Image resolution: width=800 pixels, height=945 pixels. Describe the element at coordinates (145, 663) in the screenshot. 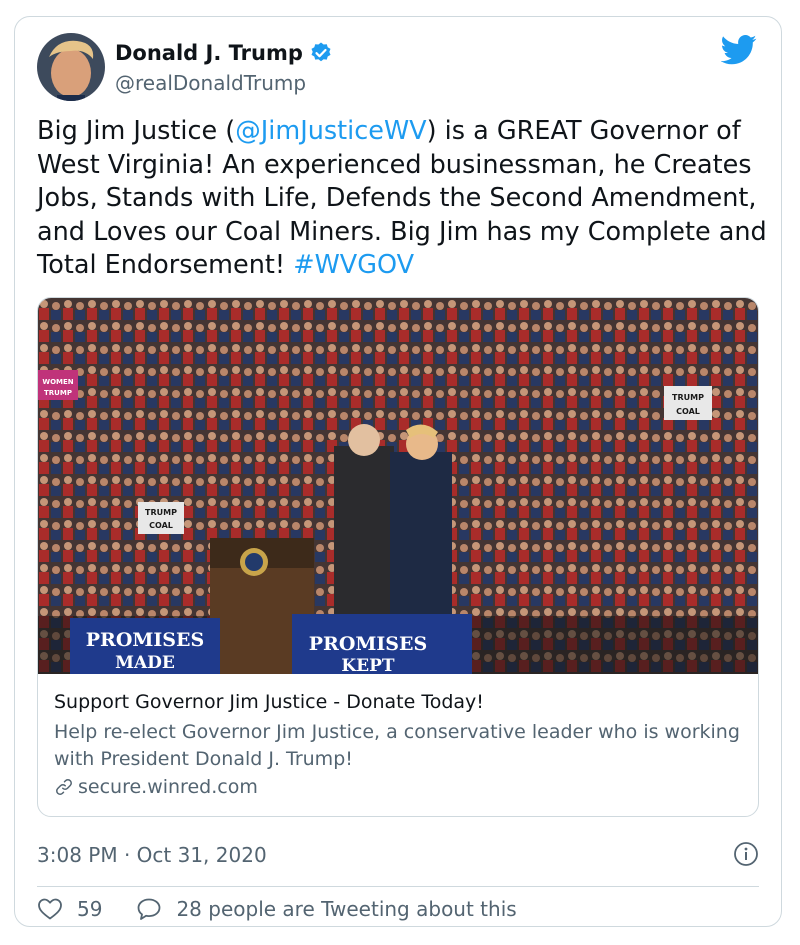

I see `sign-promises-made-line2: MADE` at that location.